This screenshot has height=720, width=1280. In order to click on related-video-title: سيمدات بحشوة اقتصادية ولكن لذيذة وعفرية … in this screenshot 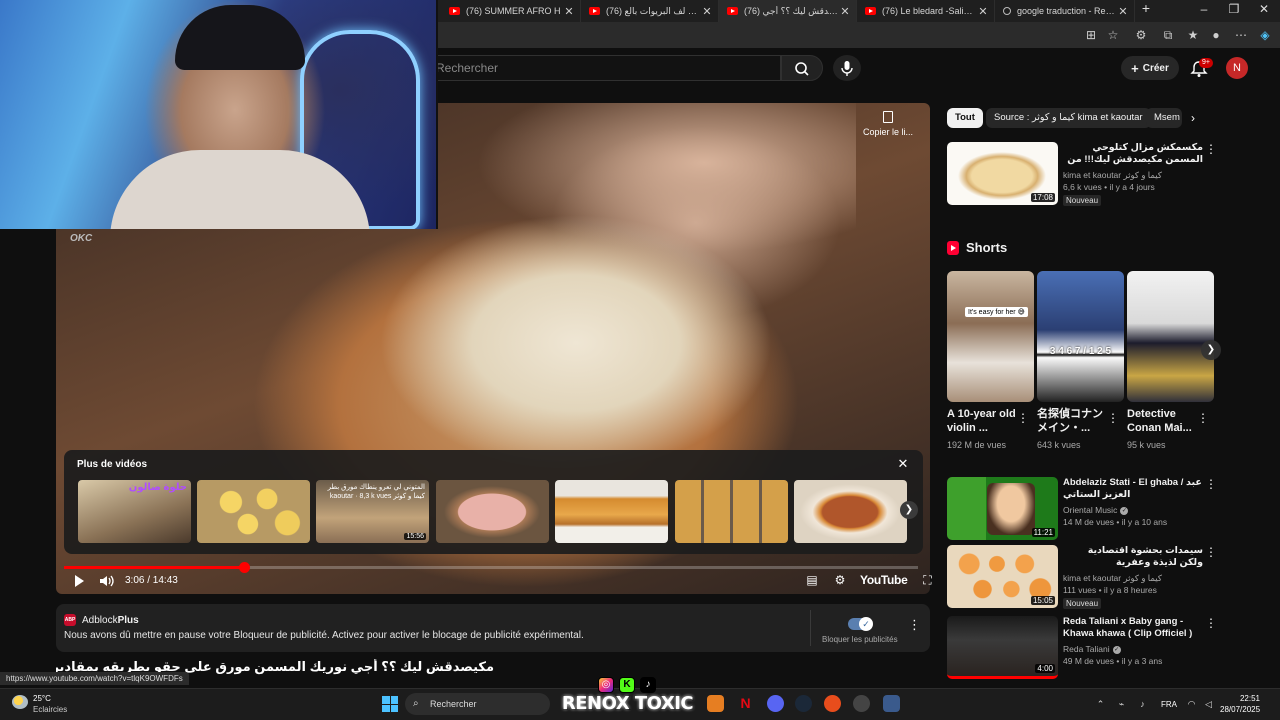, I will do `click(1133, 557)`.